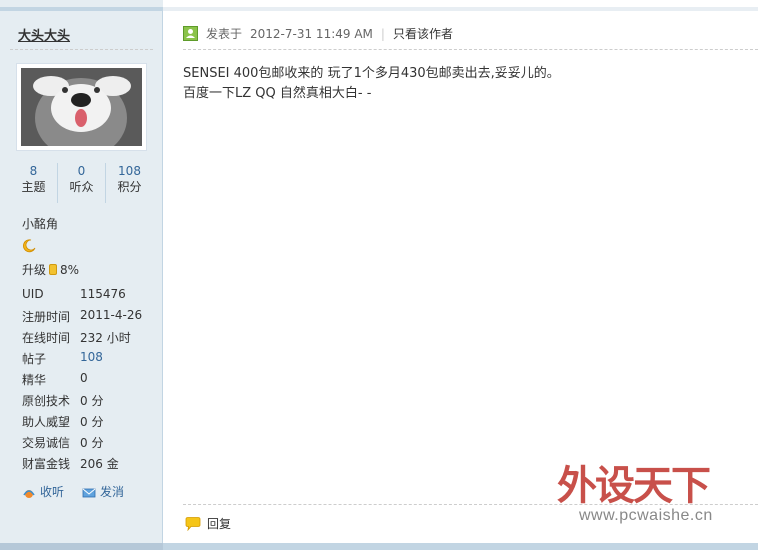 This screenshot has width=758, height=550. Describe the element at coordinates (44, 34) in the screenshot. I see `author-name-link: 大头大头` at that location.